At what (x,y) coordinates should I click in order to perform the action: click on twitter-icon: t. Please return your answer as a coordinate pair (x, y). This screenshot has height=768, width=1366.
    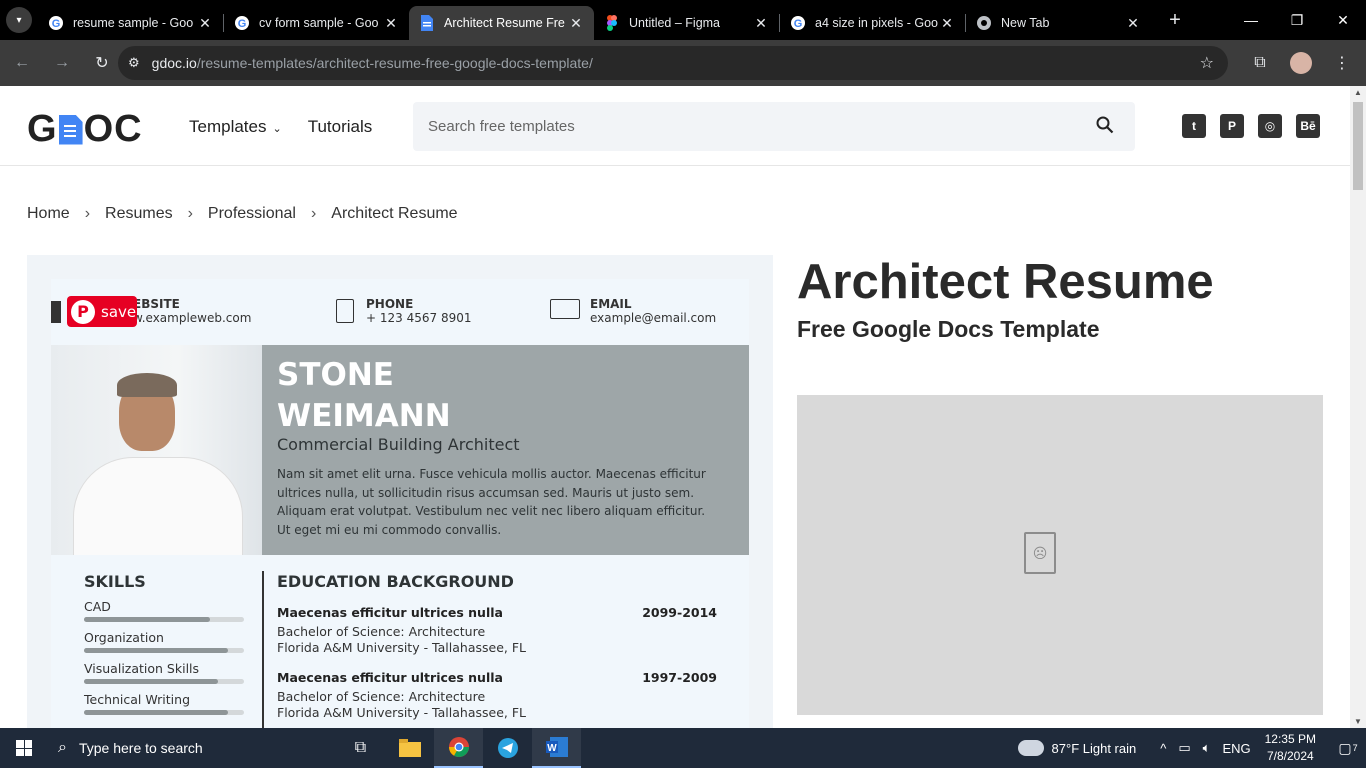
    Looking at the image, I should click on (1194, 126).